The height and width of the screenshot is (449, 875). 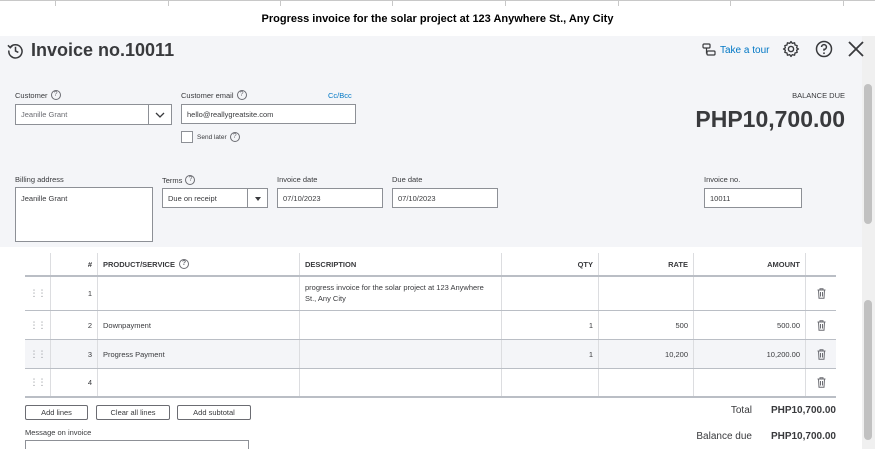 I want to click on clear-all-lines-button: Clear all lines, so click(x=133, y=412).